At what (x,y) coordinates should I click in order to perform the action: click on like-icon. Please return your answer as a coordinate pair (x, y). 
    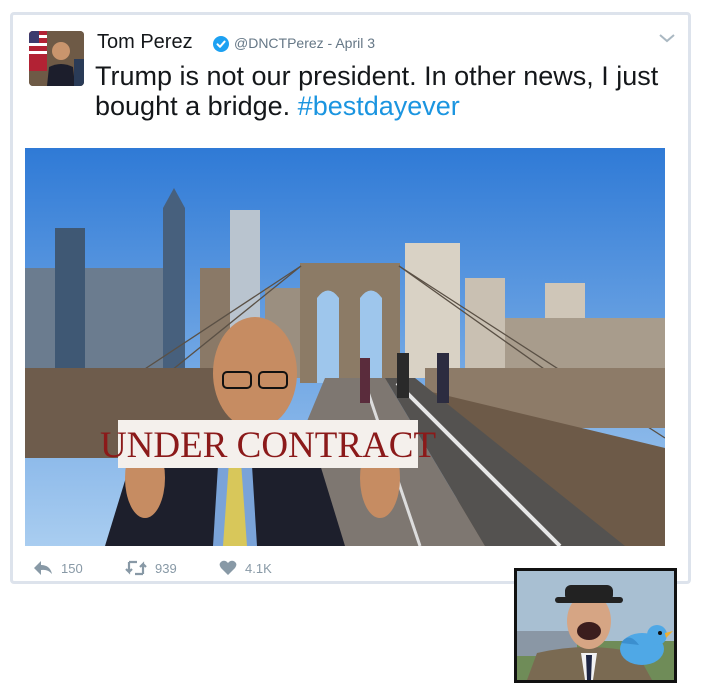
    Looking at the image, I should click on (228, 567).